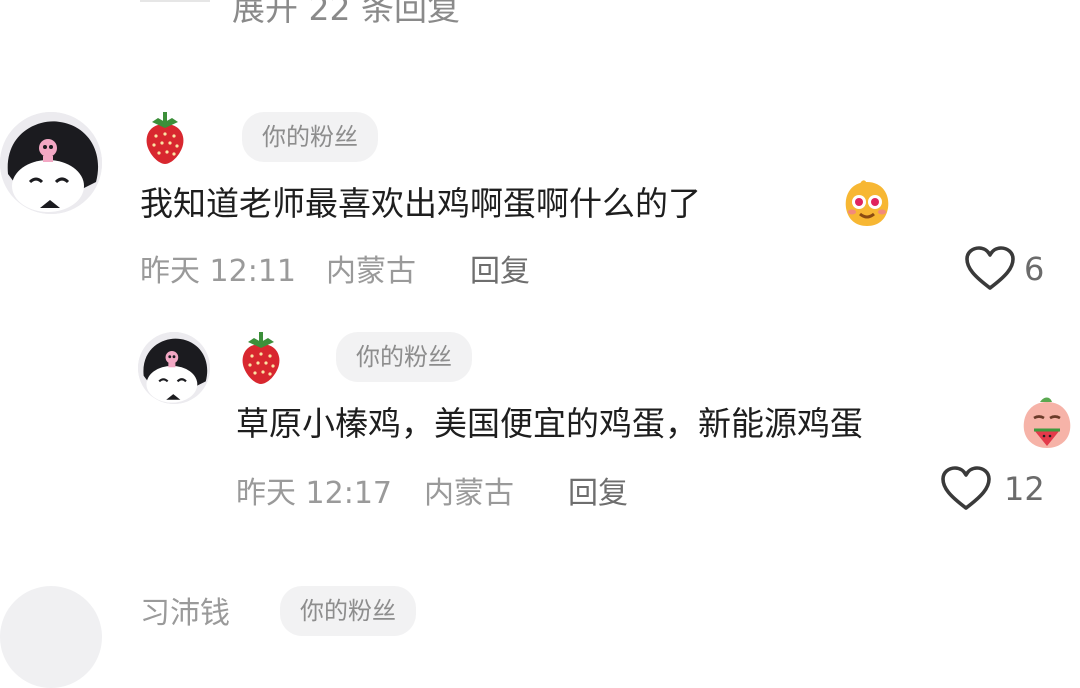 The height and width of the screenshot is (688, 1080). I want to click on expand-divider, so click(175, 1).